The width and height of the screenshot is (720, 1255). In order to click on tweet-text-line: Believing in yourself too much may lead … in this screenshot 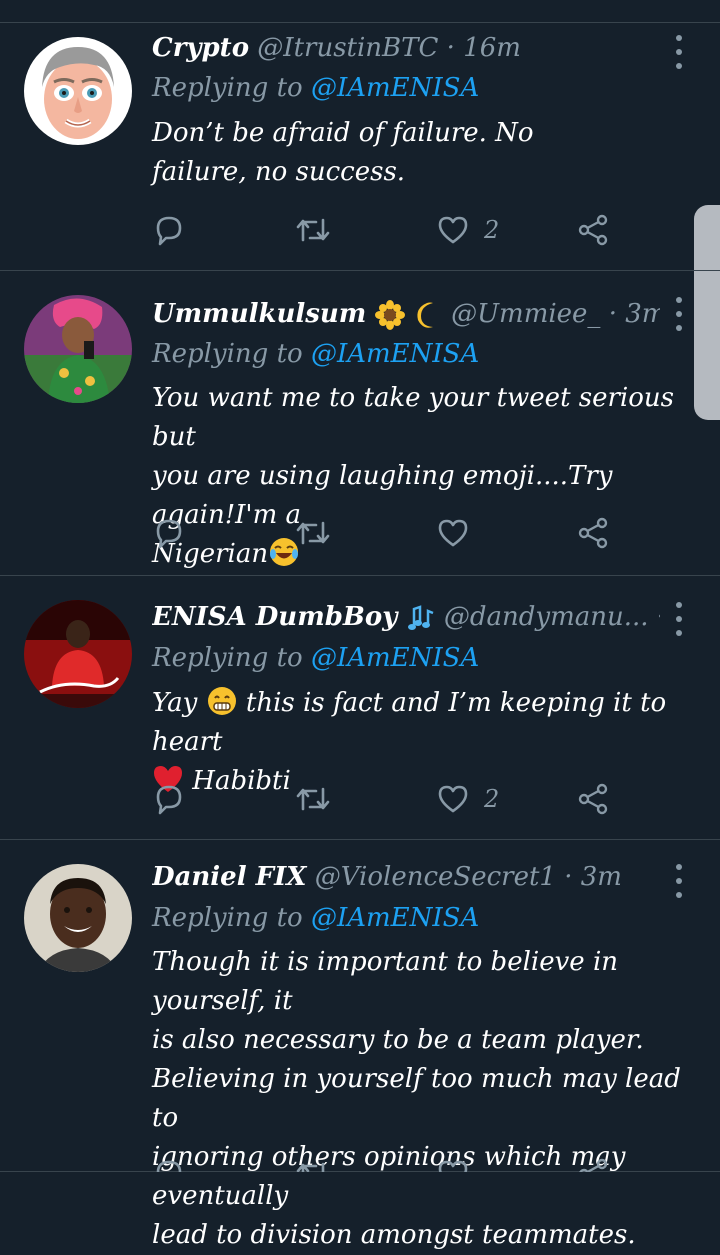, I will do `click(416, 1098)`.